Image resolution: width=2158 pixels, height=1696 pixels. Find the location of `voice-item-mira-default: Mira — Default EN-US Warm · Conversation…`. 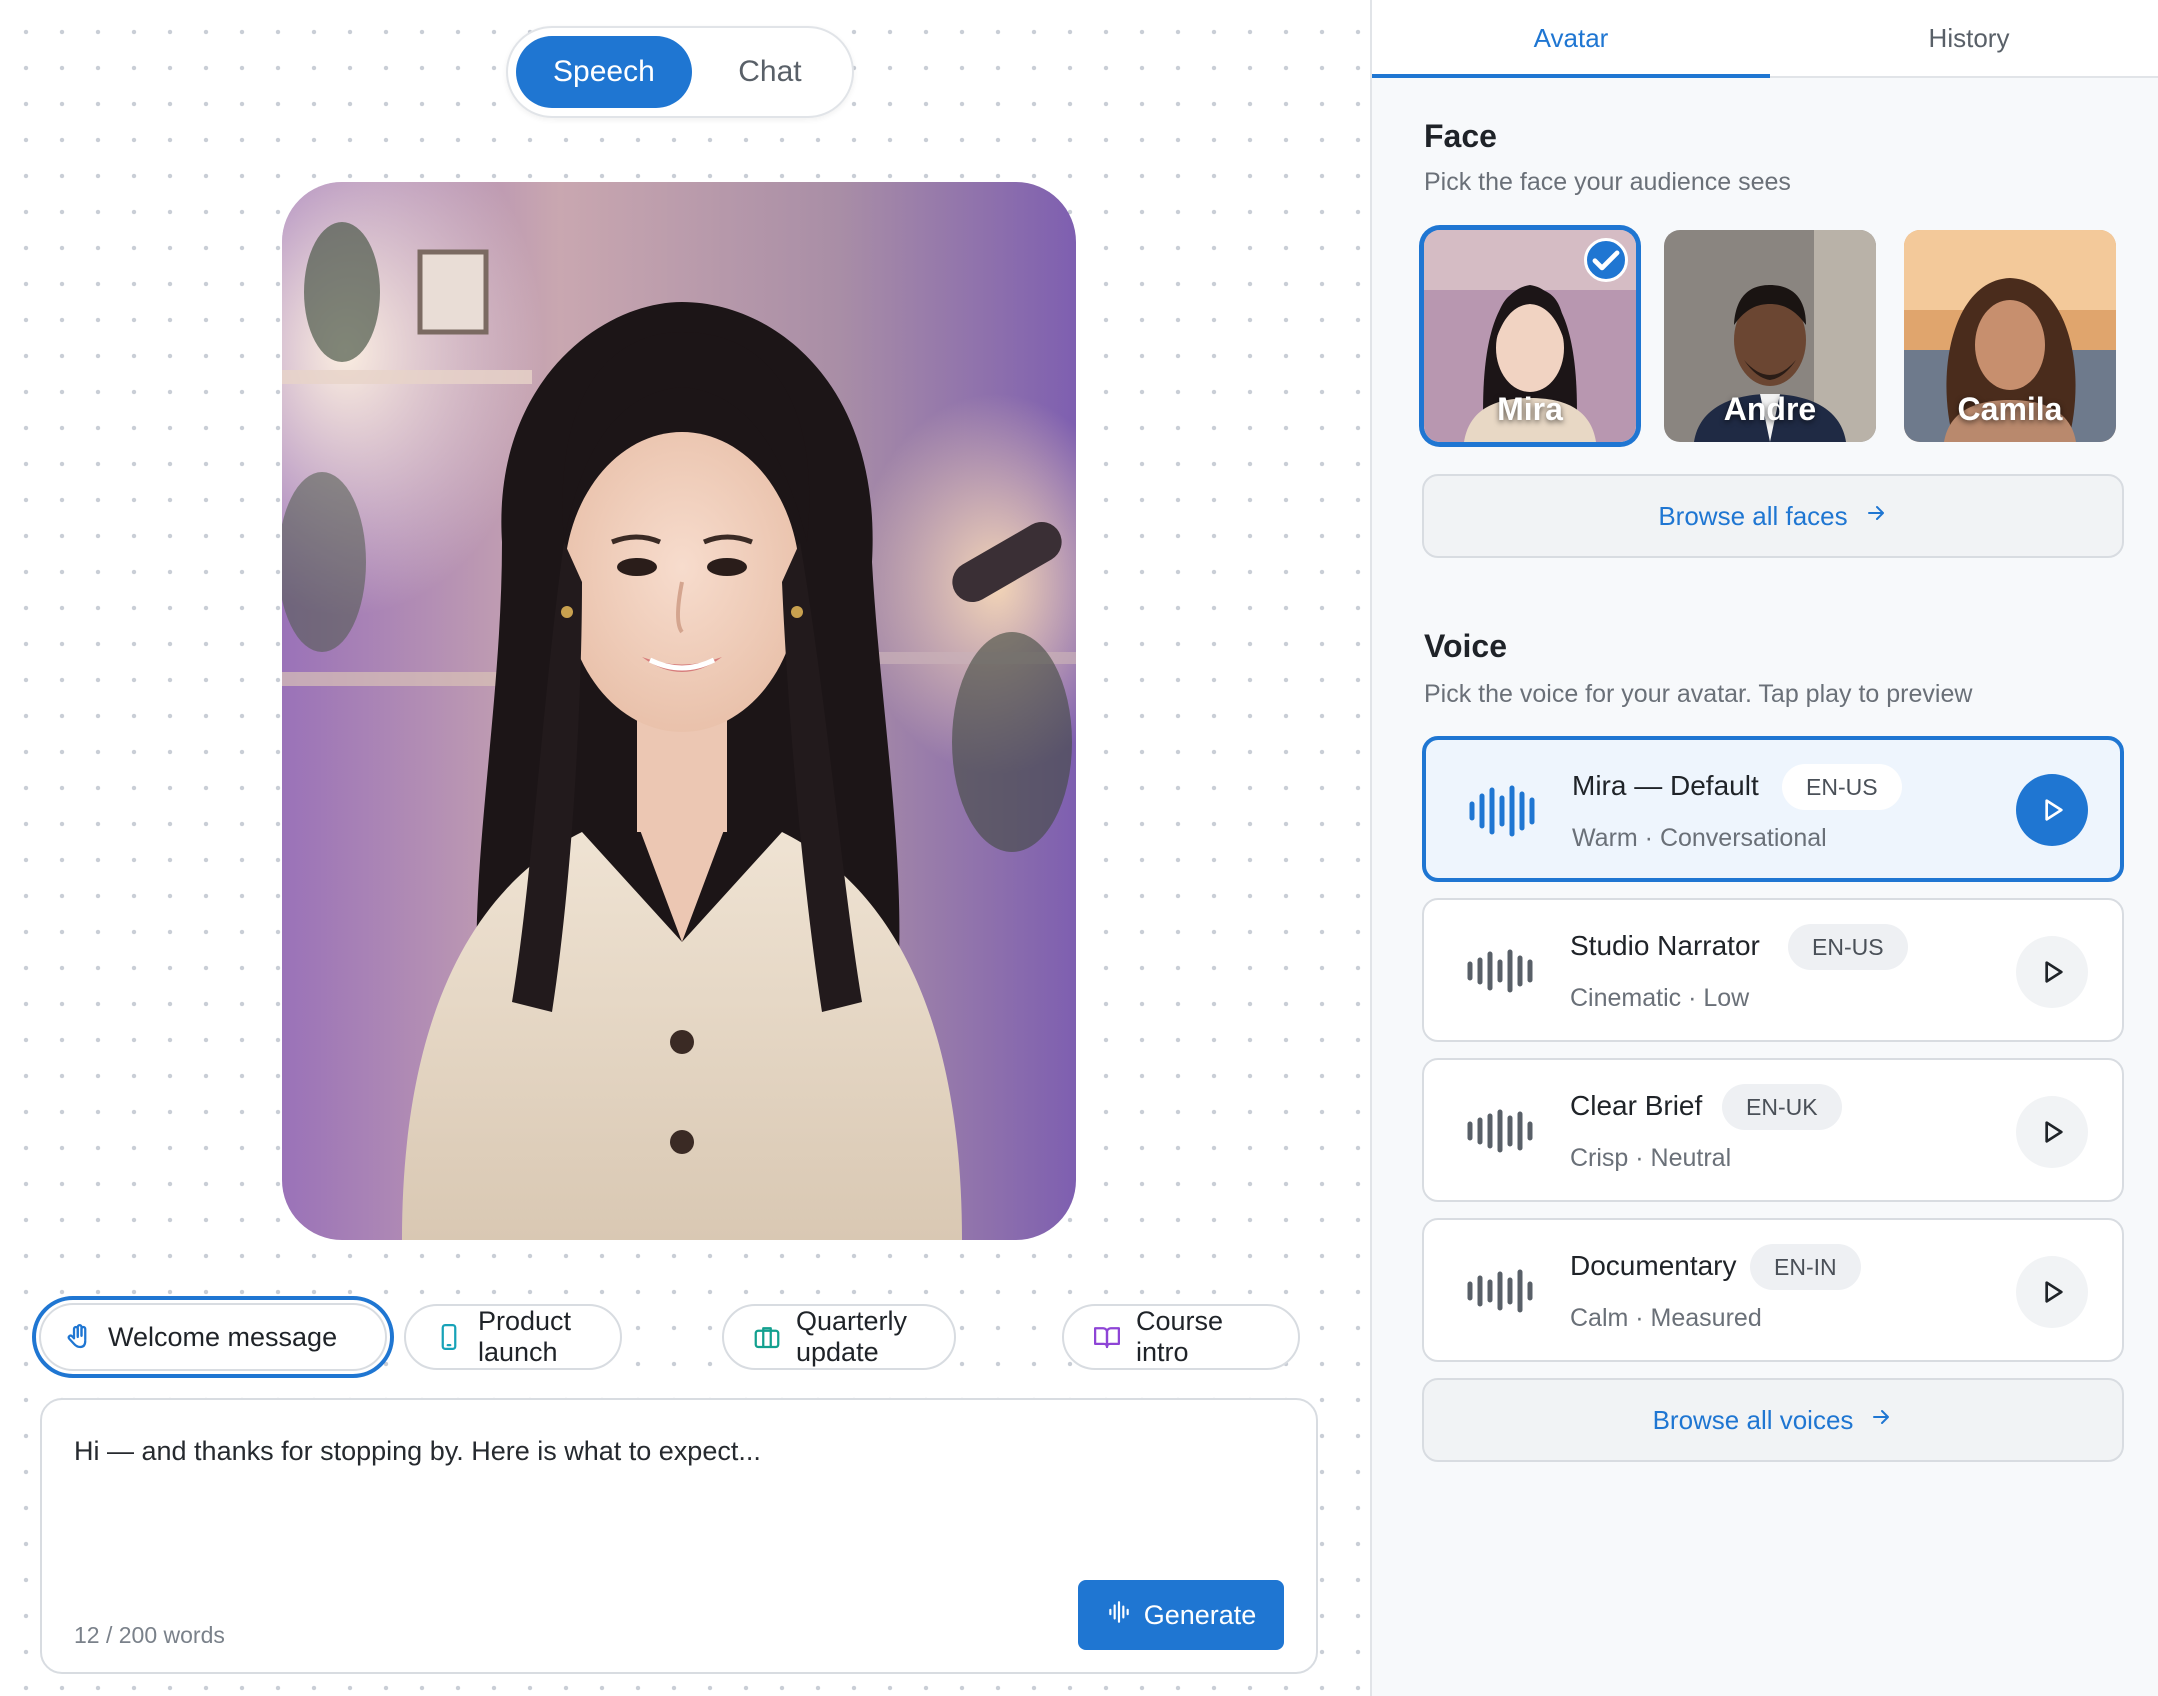

voice-item-mira-default: Mira — Default EN-US Warm · Conversation… is located at coordinates (1773, 809).